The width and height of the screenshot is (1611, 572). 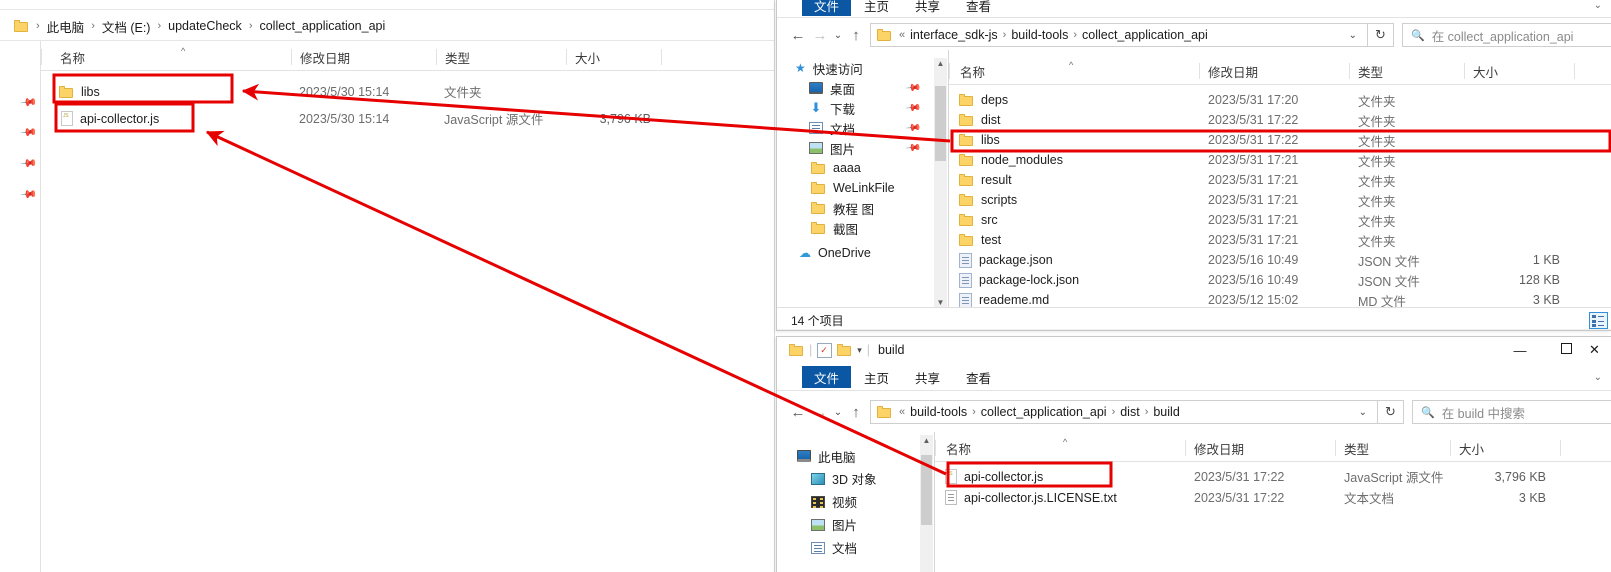 What do you see at coordinates (856, 524) in the screenshot?
I see `sidebar-item-pictures: 图片` at bounding box center [856, 524].